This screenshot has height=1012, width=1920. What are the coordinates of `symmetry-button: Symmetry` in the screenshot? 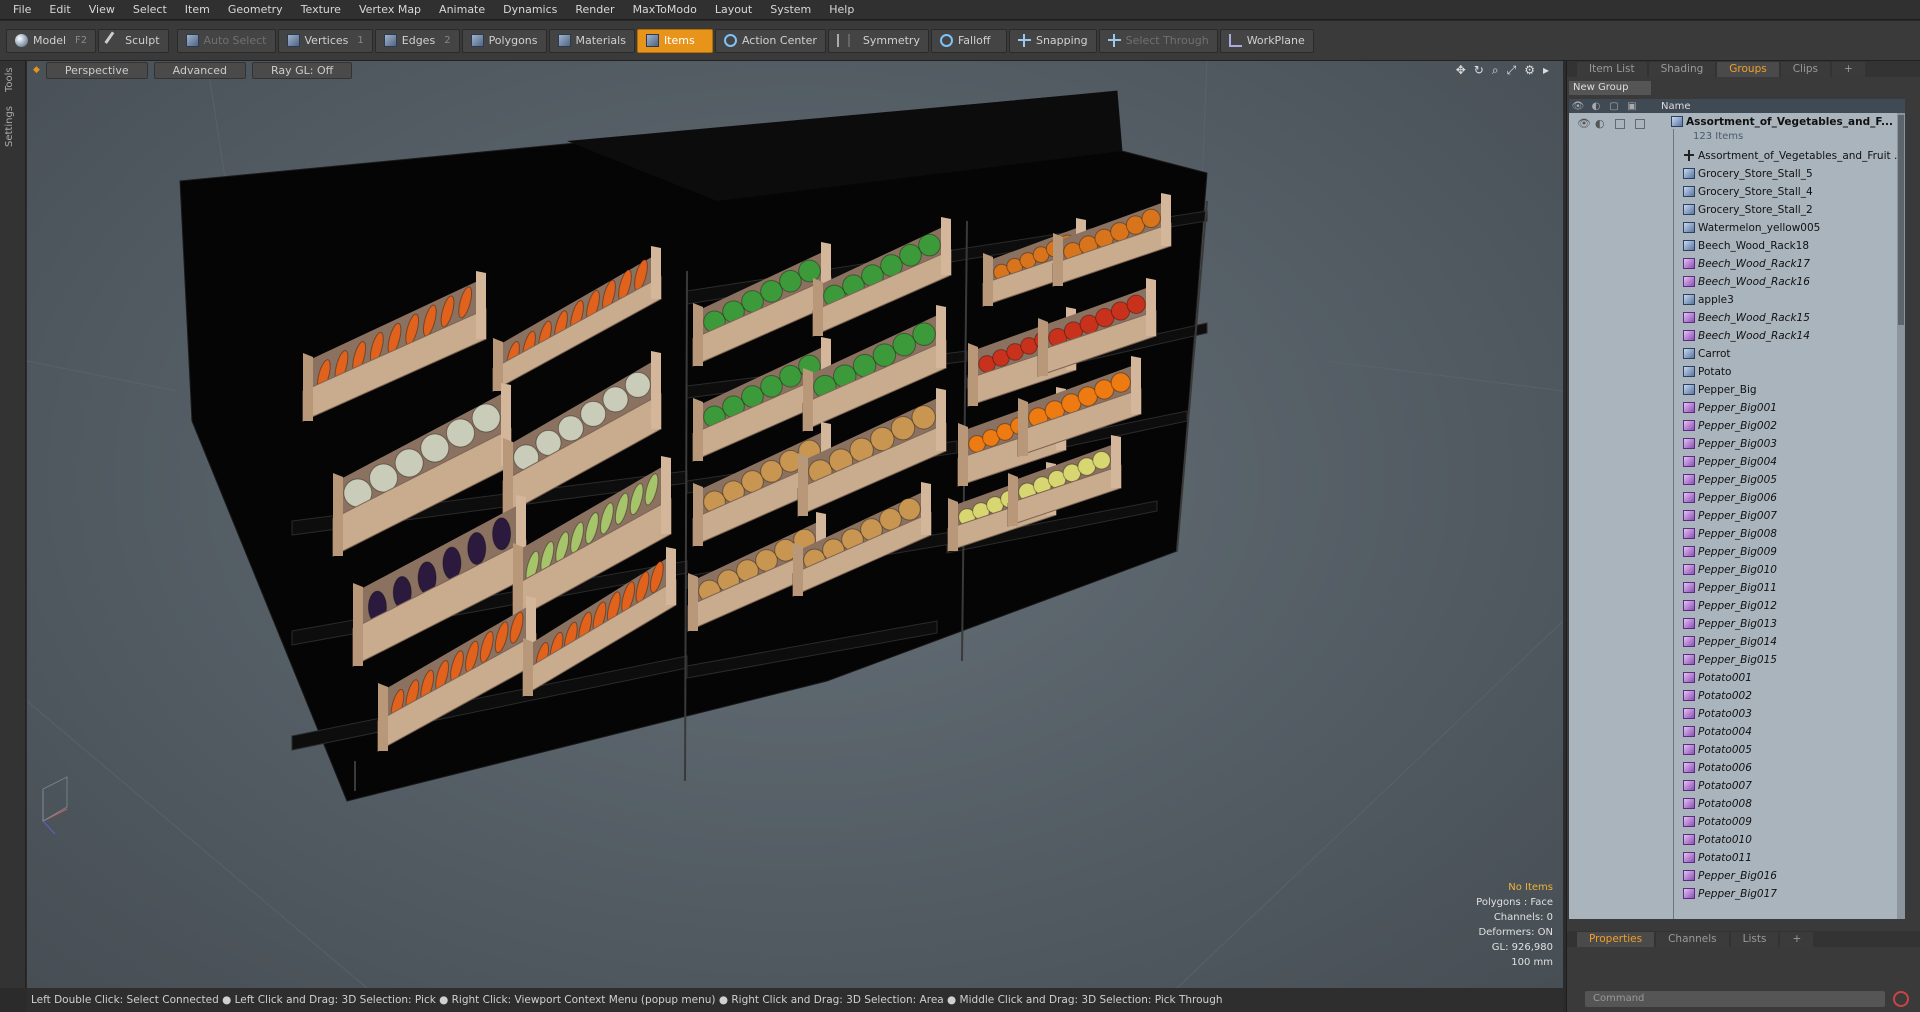 It's located at (878, 40).